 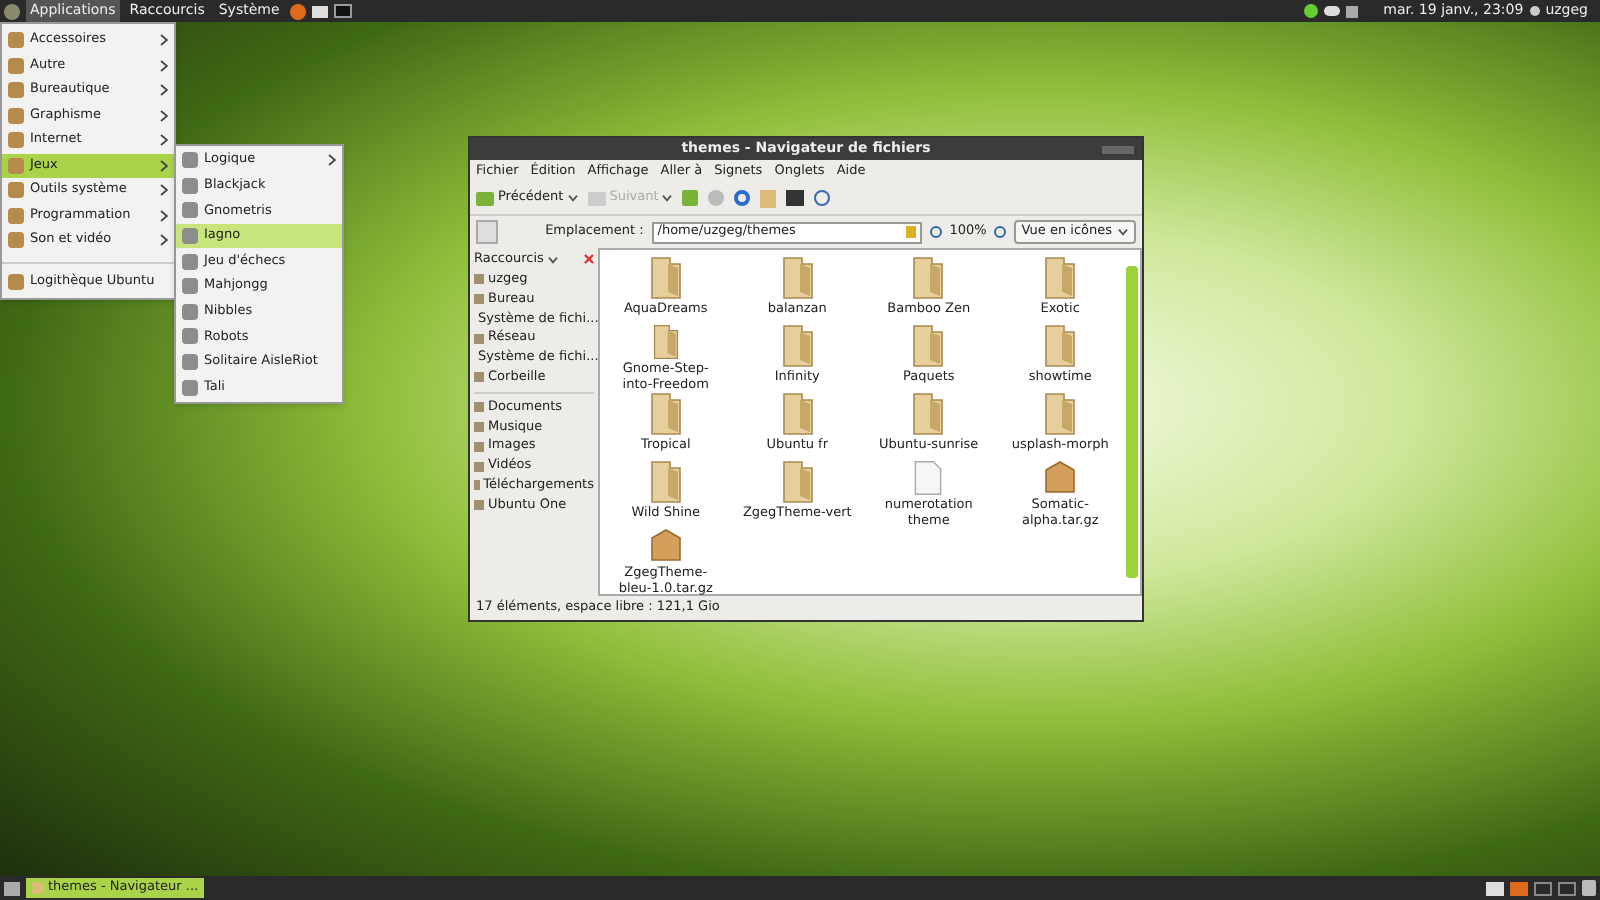 I want to click on scrollbar, so click(x=1132, y=422).